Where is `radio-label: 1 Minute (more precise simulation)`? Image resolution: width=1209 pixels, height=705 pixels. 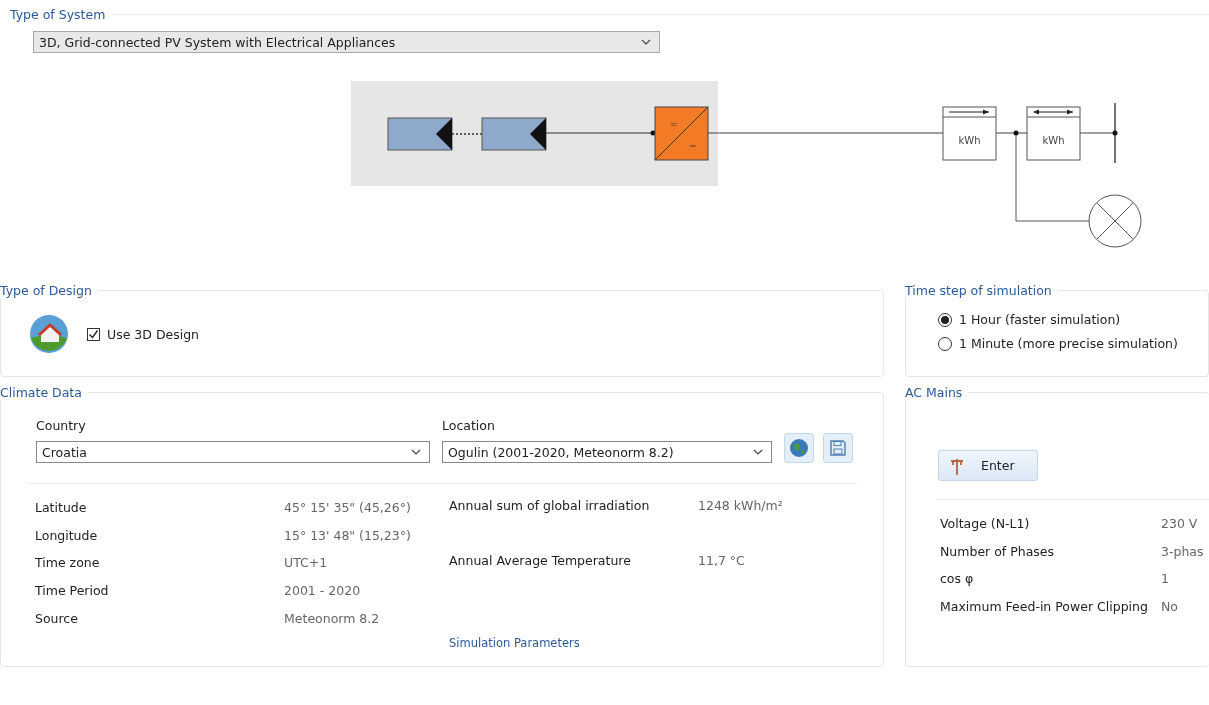
radio-label: 1 Minute (more precise simulation) is located at coordinates (1068, 343).